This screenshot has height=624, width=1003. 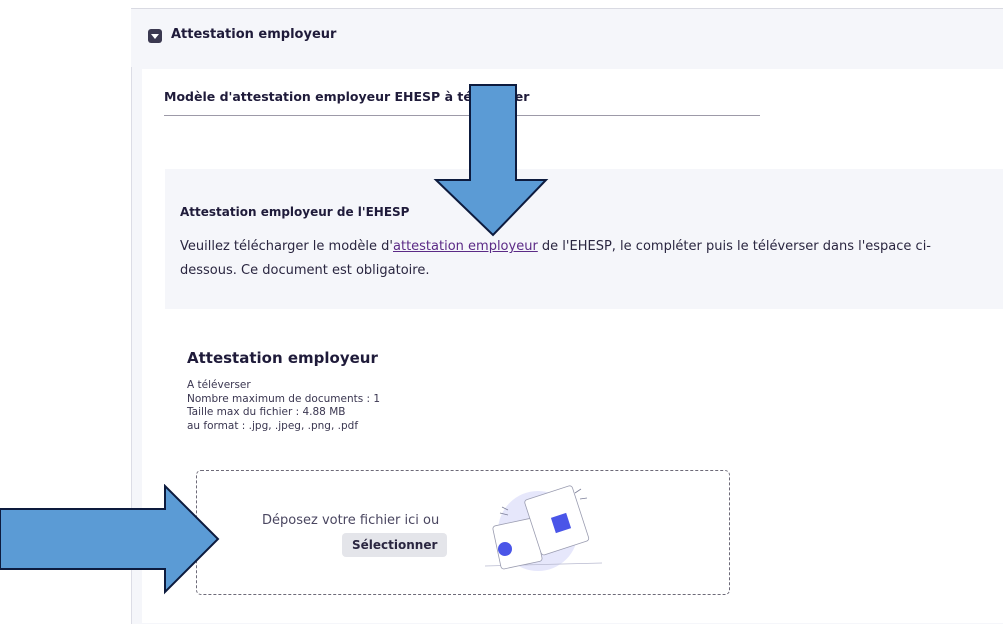 What do you see at coordinates (286, 246) in the screenshot?
I see `info-text-before: Veuillez télécharger le modèle d'` at bounding box center [286, 246].